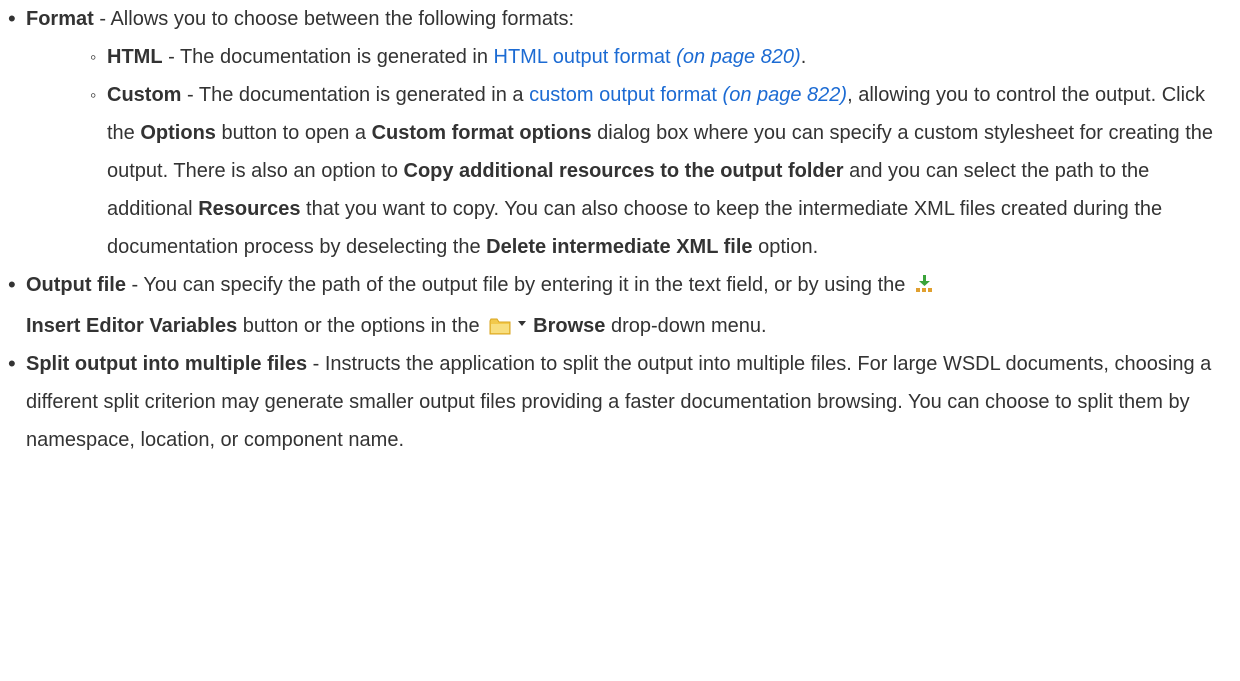  Describe the element at coordinates (623, 95) in the screenshot. I see `custom-output-format-link: custom output format` at that location.